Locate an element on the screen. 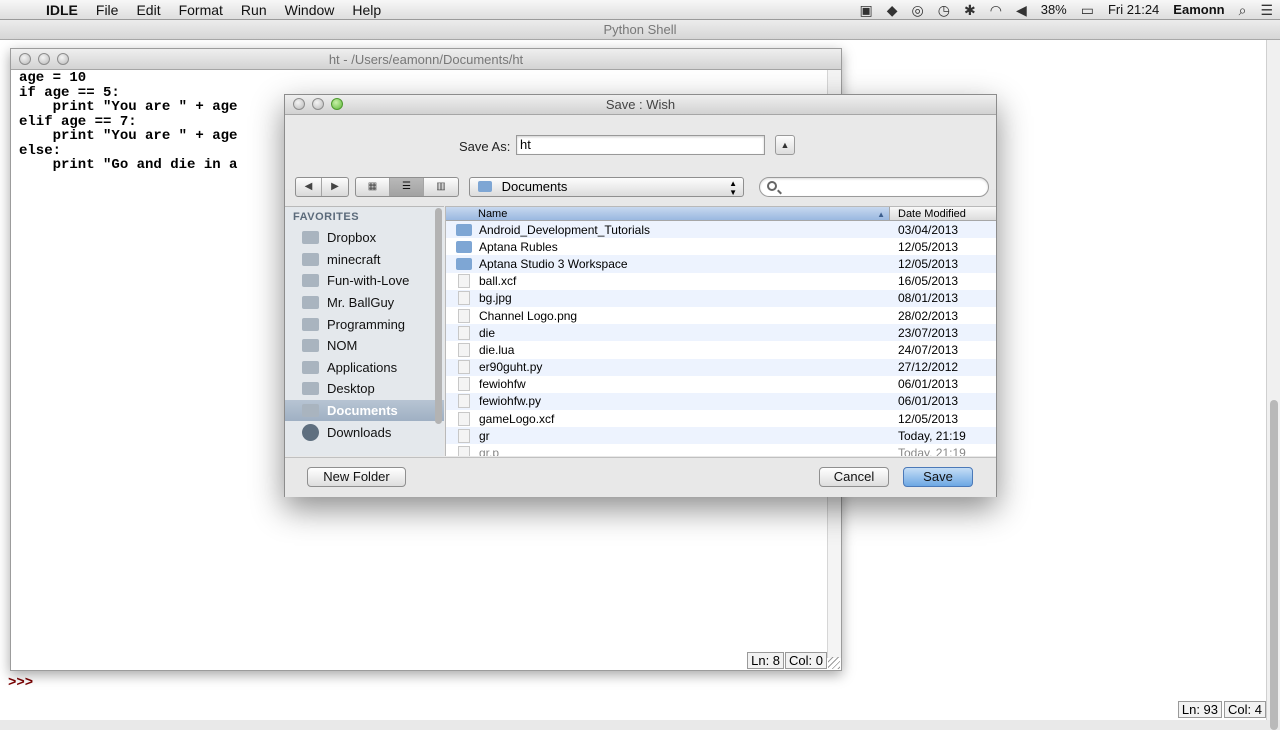  shell-scroll-thumb is located at coordinates (1274, 565).